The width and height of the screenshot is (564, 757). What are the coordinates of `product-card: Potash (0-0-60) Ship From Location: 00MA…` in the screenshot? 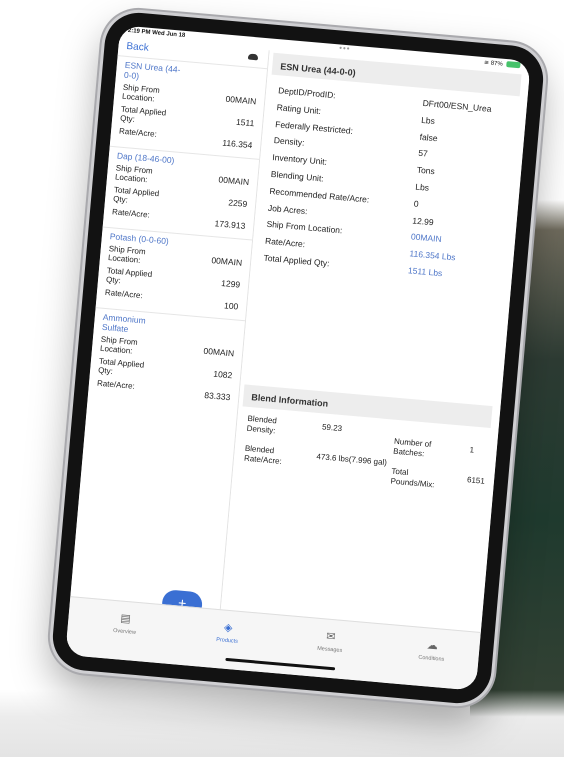 It's located at (174, 273).